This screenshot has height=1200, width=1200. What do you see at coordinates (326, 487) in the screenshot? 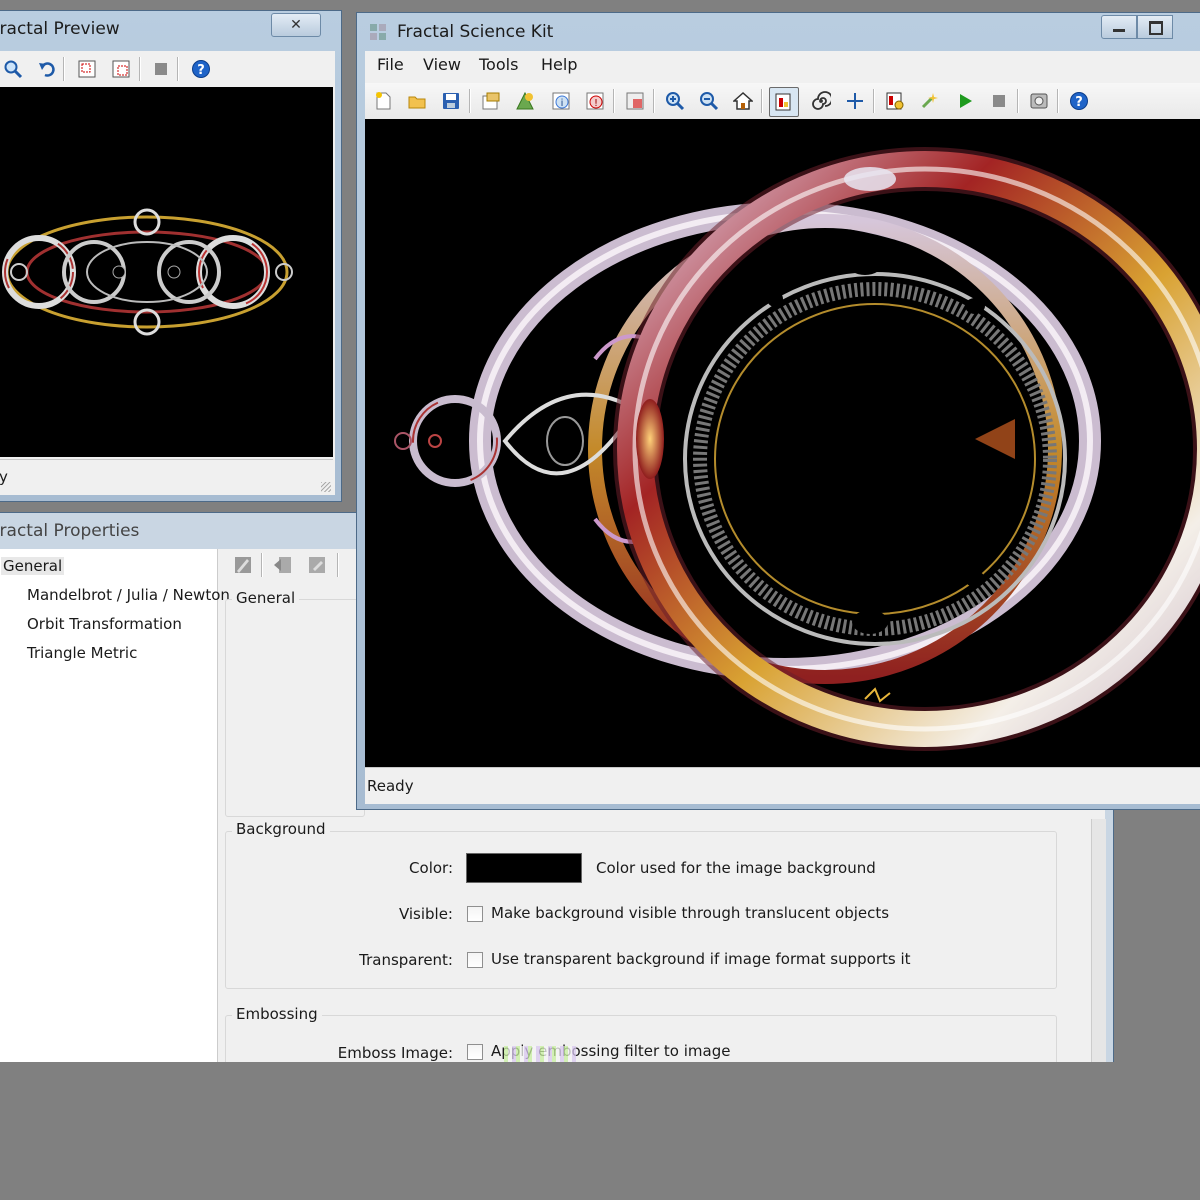
I see `resize-grip-icon` at bounding box center [326, 487].